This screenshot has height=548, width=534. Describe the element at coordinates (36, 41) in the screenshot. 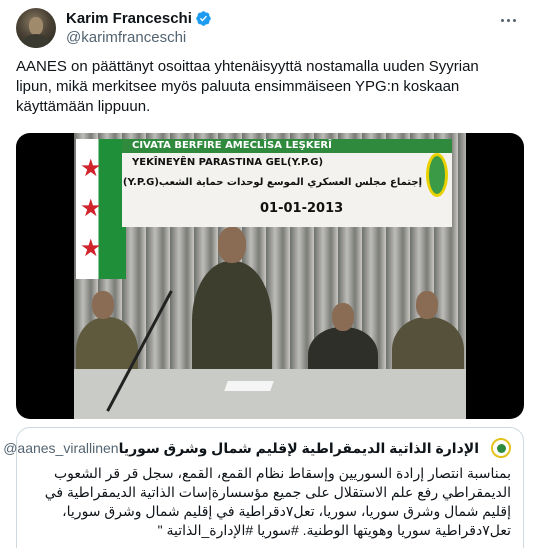

I see `avatar-body` at that location.